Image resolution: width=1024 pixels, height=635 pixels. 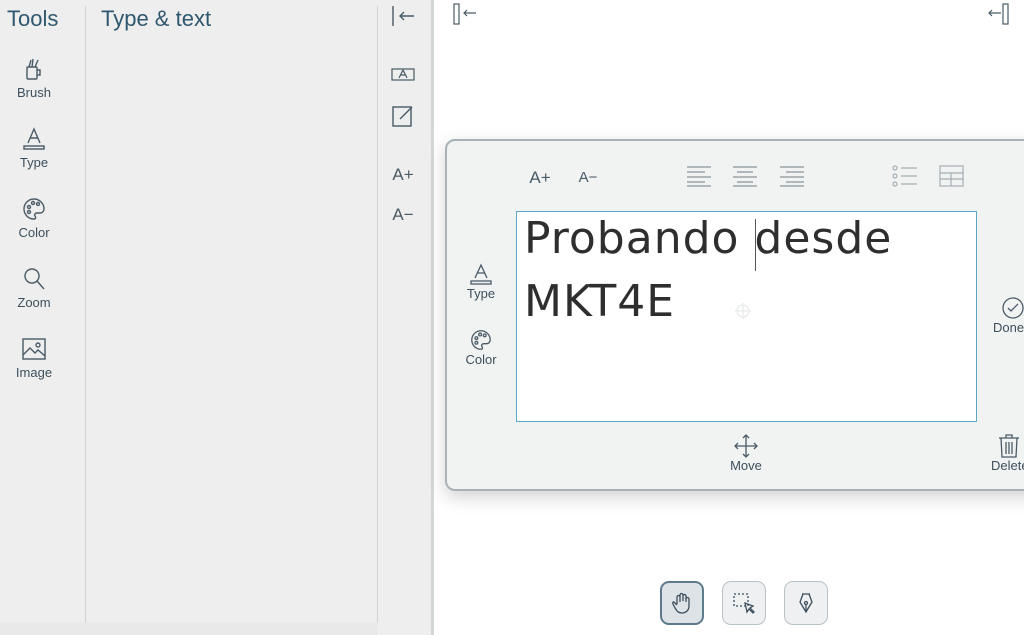 I want to click on collapse-panel-button, so click(x=403, y=16).